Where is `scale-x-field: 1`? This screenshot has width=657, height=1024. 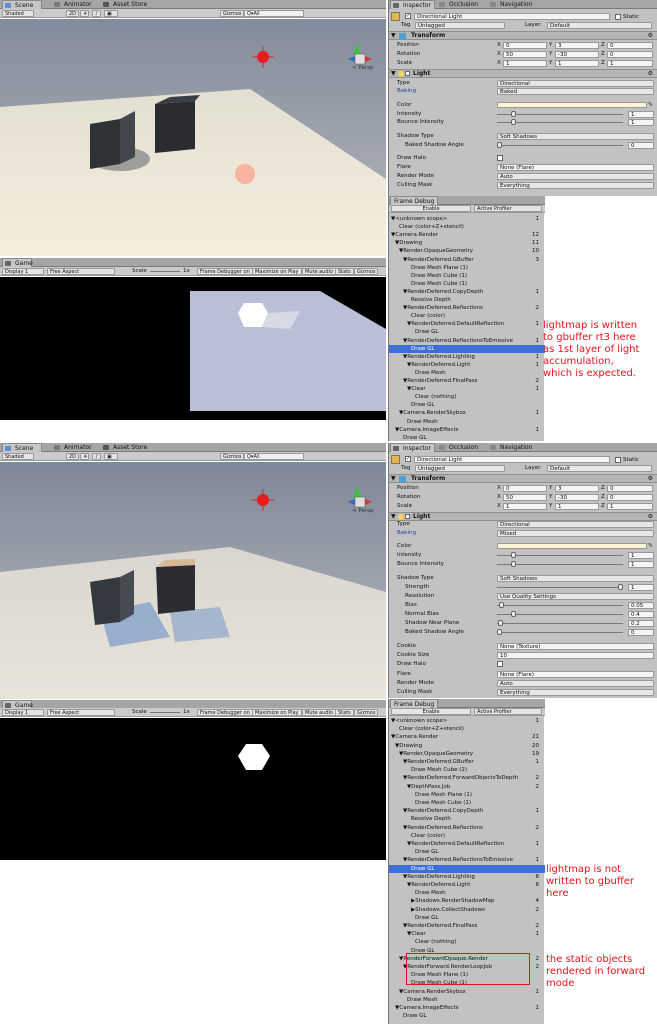 scale-x-field: 1 is located at coordinates (525, 63).